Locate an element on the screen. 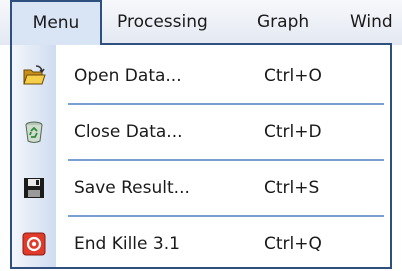 The height and width of the screenshot is (271, 402). menubar-item-menu: Menu is located at coordinates (56, 22).